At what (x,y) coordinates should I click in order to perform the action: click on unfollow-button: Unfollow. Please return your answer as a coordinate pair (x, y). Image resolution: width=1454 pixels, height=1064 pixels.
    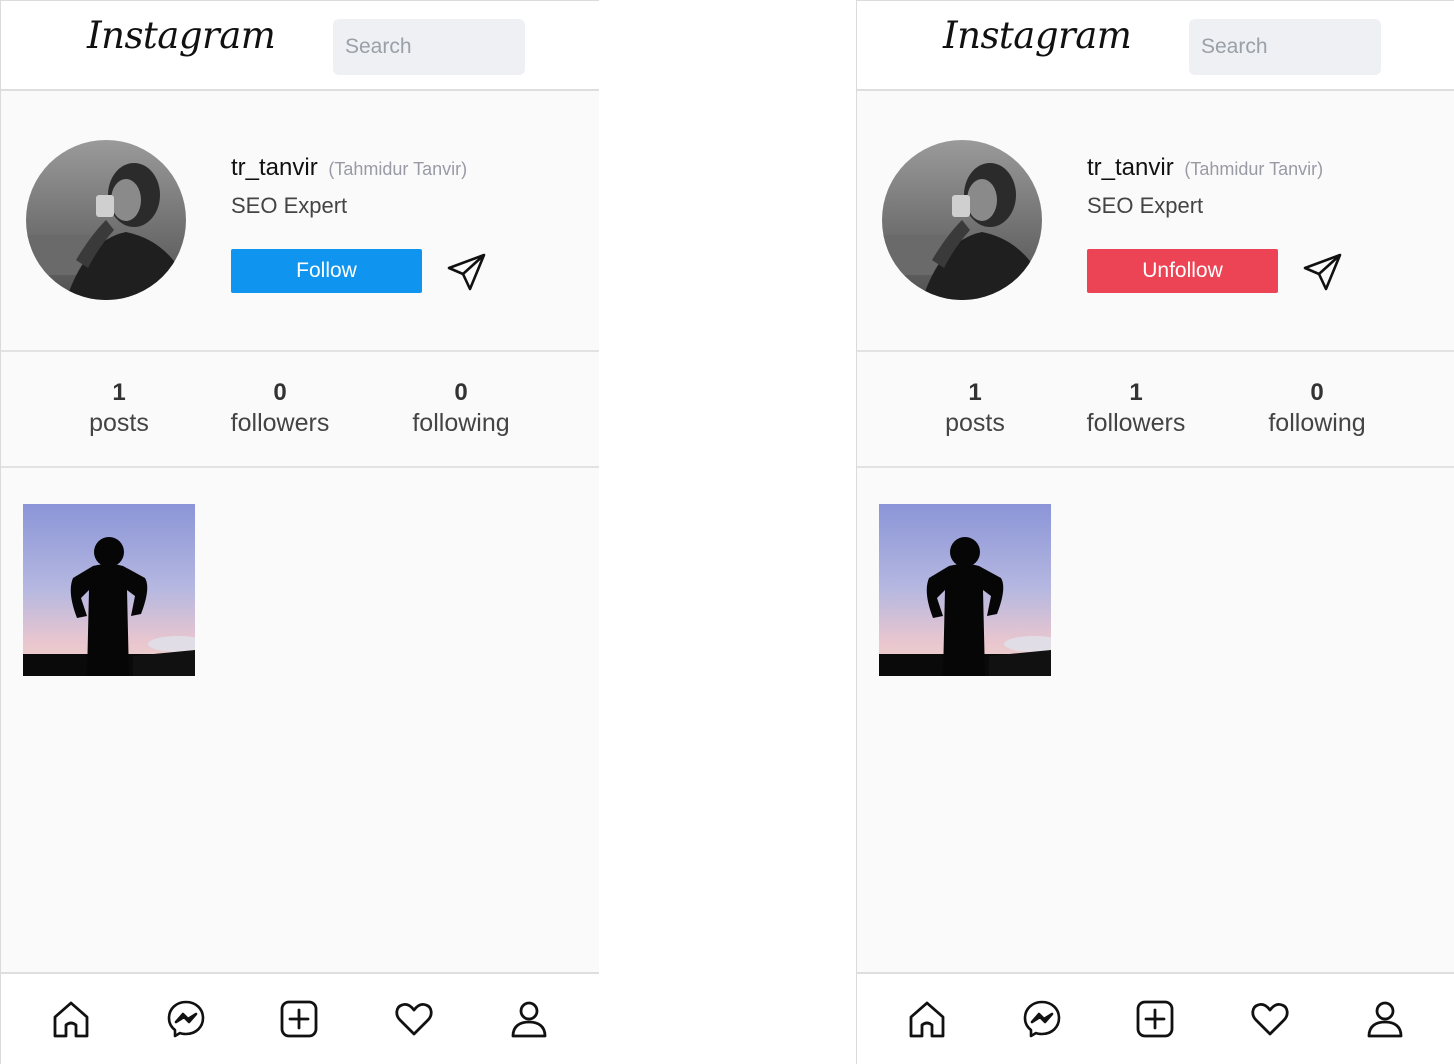
    Looking at the image, I should click on (1182, 271).